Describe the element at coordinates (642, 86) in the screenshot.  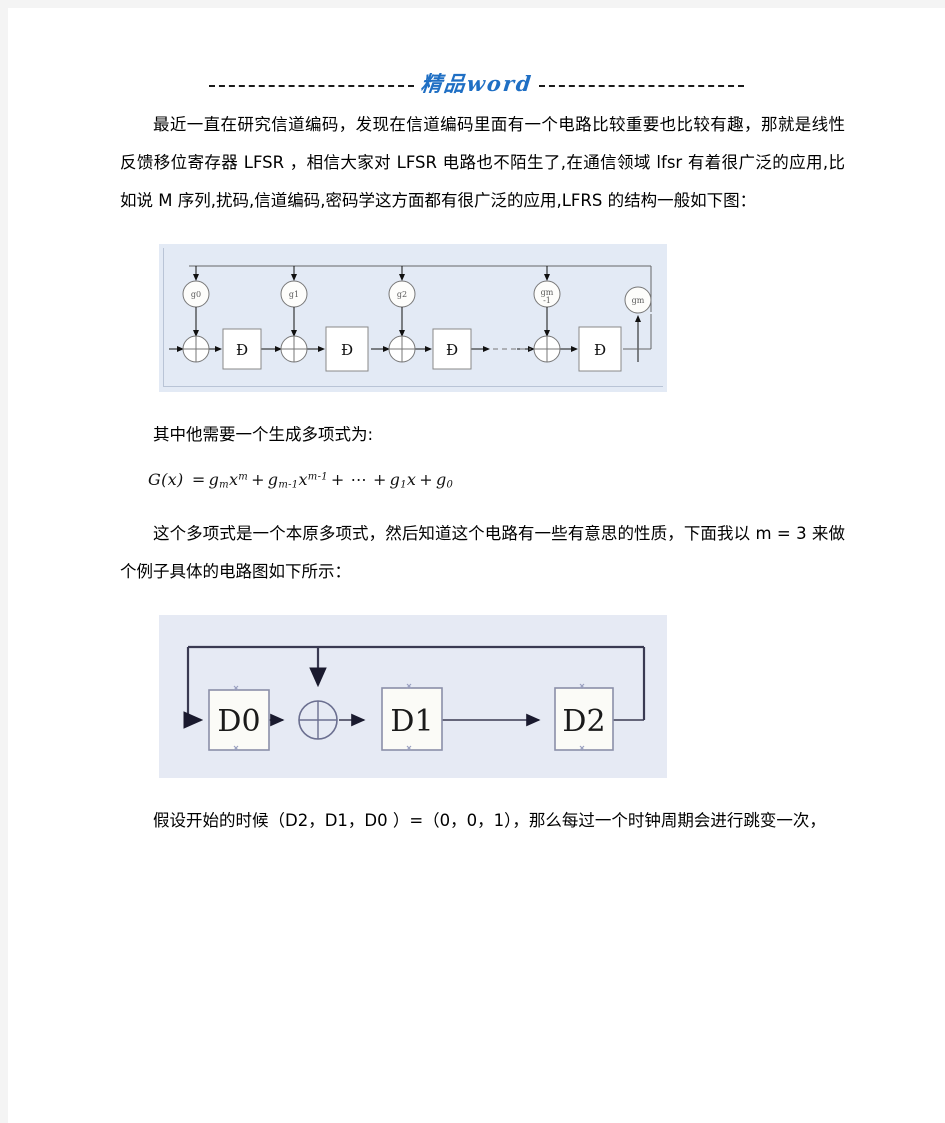
I see `header-dashed-rule-right` at that location.